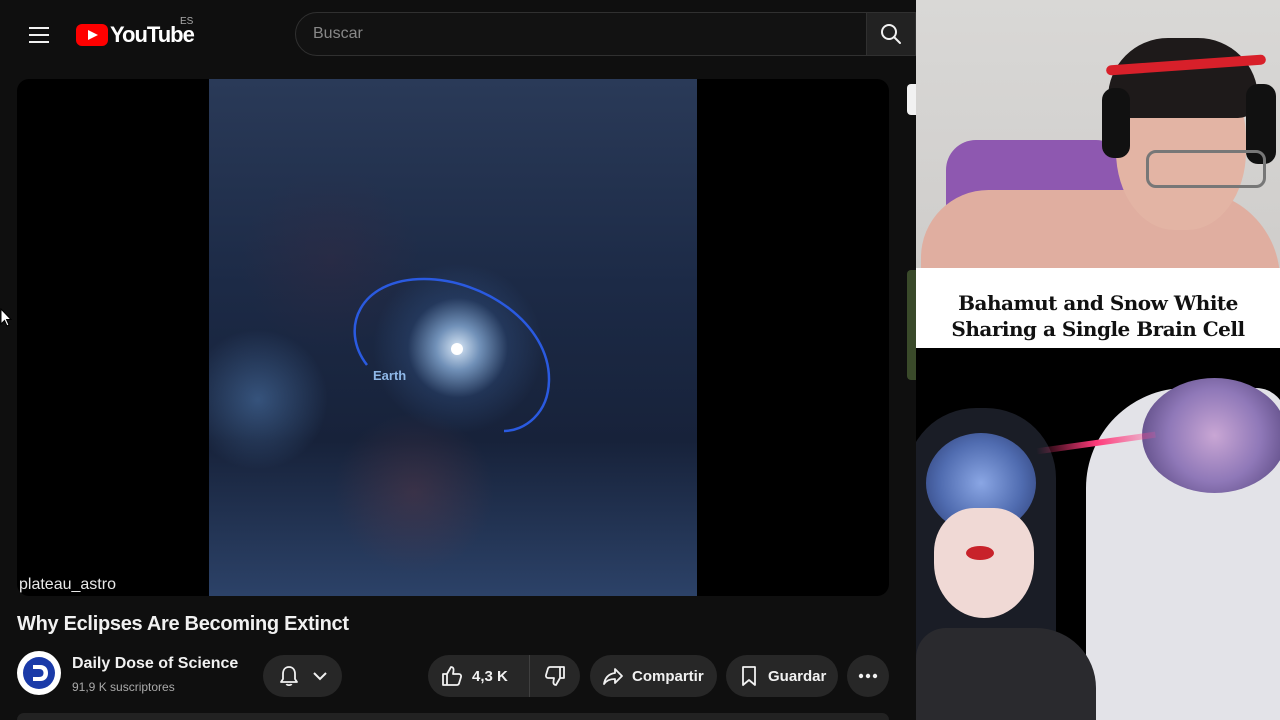  Describe the element at coordinates (797, 676) in the screenshot. I see `save-label: Guardar` at that location.